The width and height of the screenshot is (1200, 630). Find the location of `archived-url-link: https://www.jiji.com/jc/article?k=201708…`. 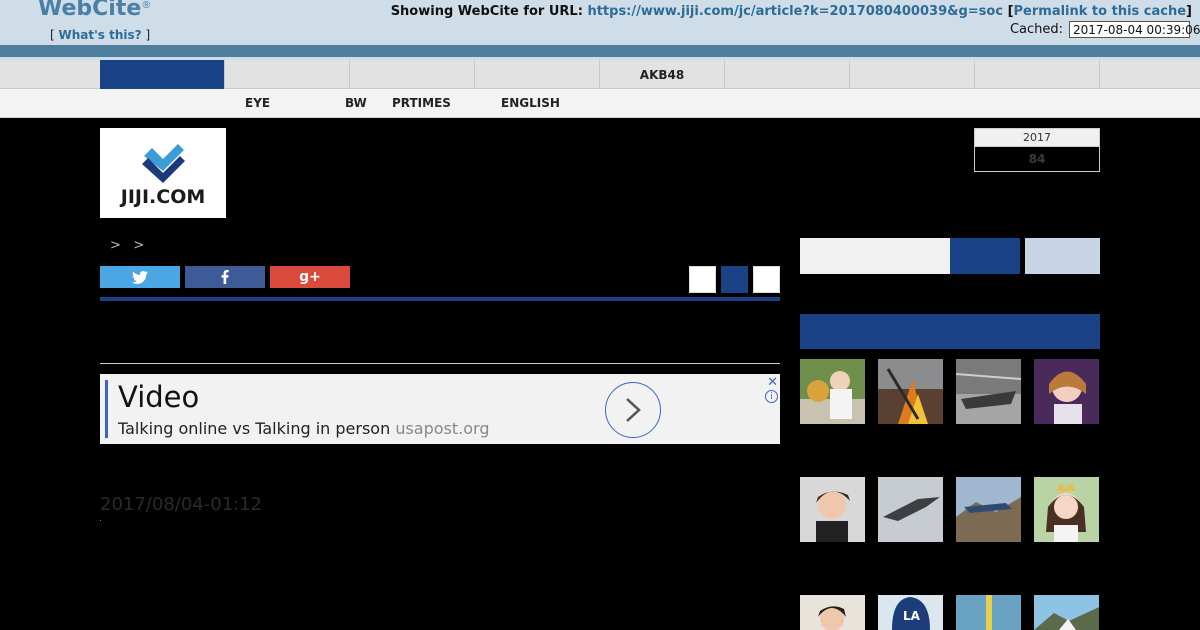

archived-url-link: https://www.jiji.com/jc/article?k=201708… is located at coordinates (795, 11).